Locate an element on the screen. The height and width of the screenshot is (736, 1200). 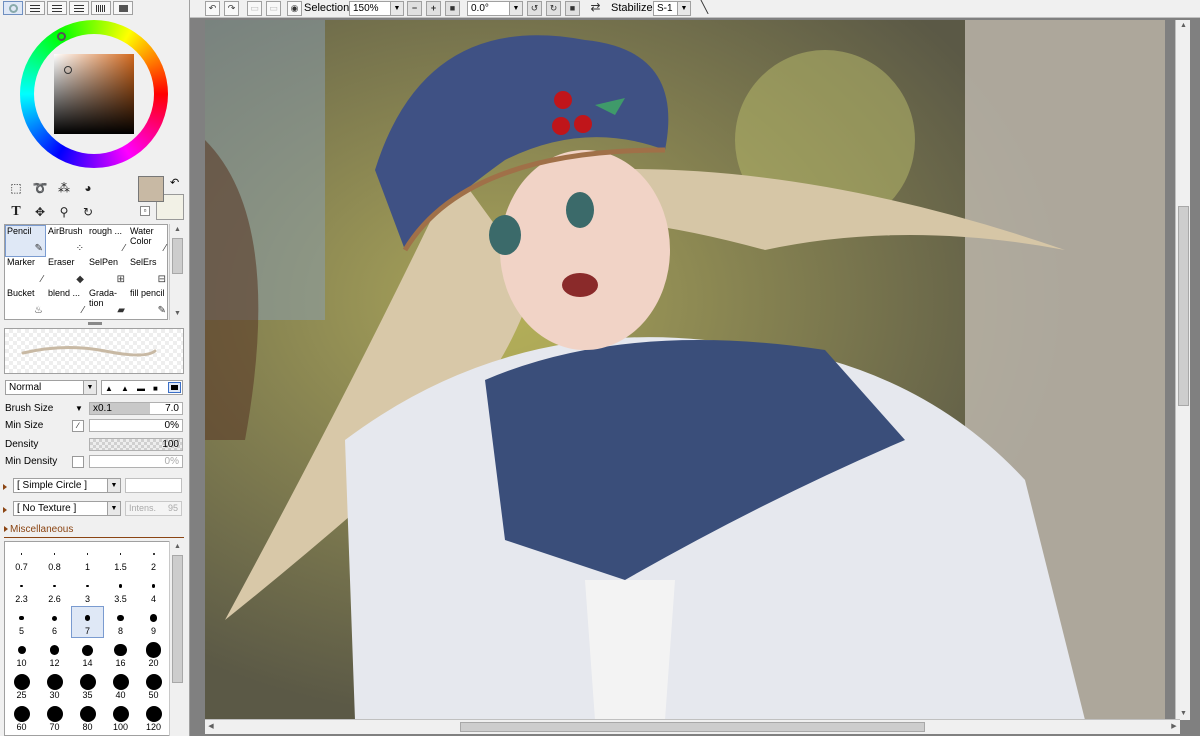
scratchpad-tab is located at coordinates (123, 8).